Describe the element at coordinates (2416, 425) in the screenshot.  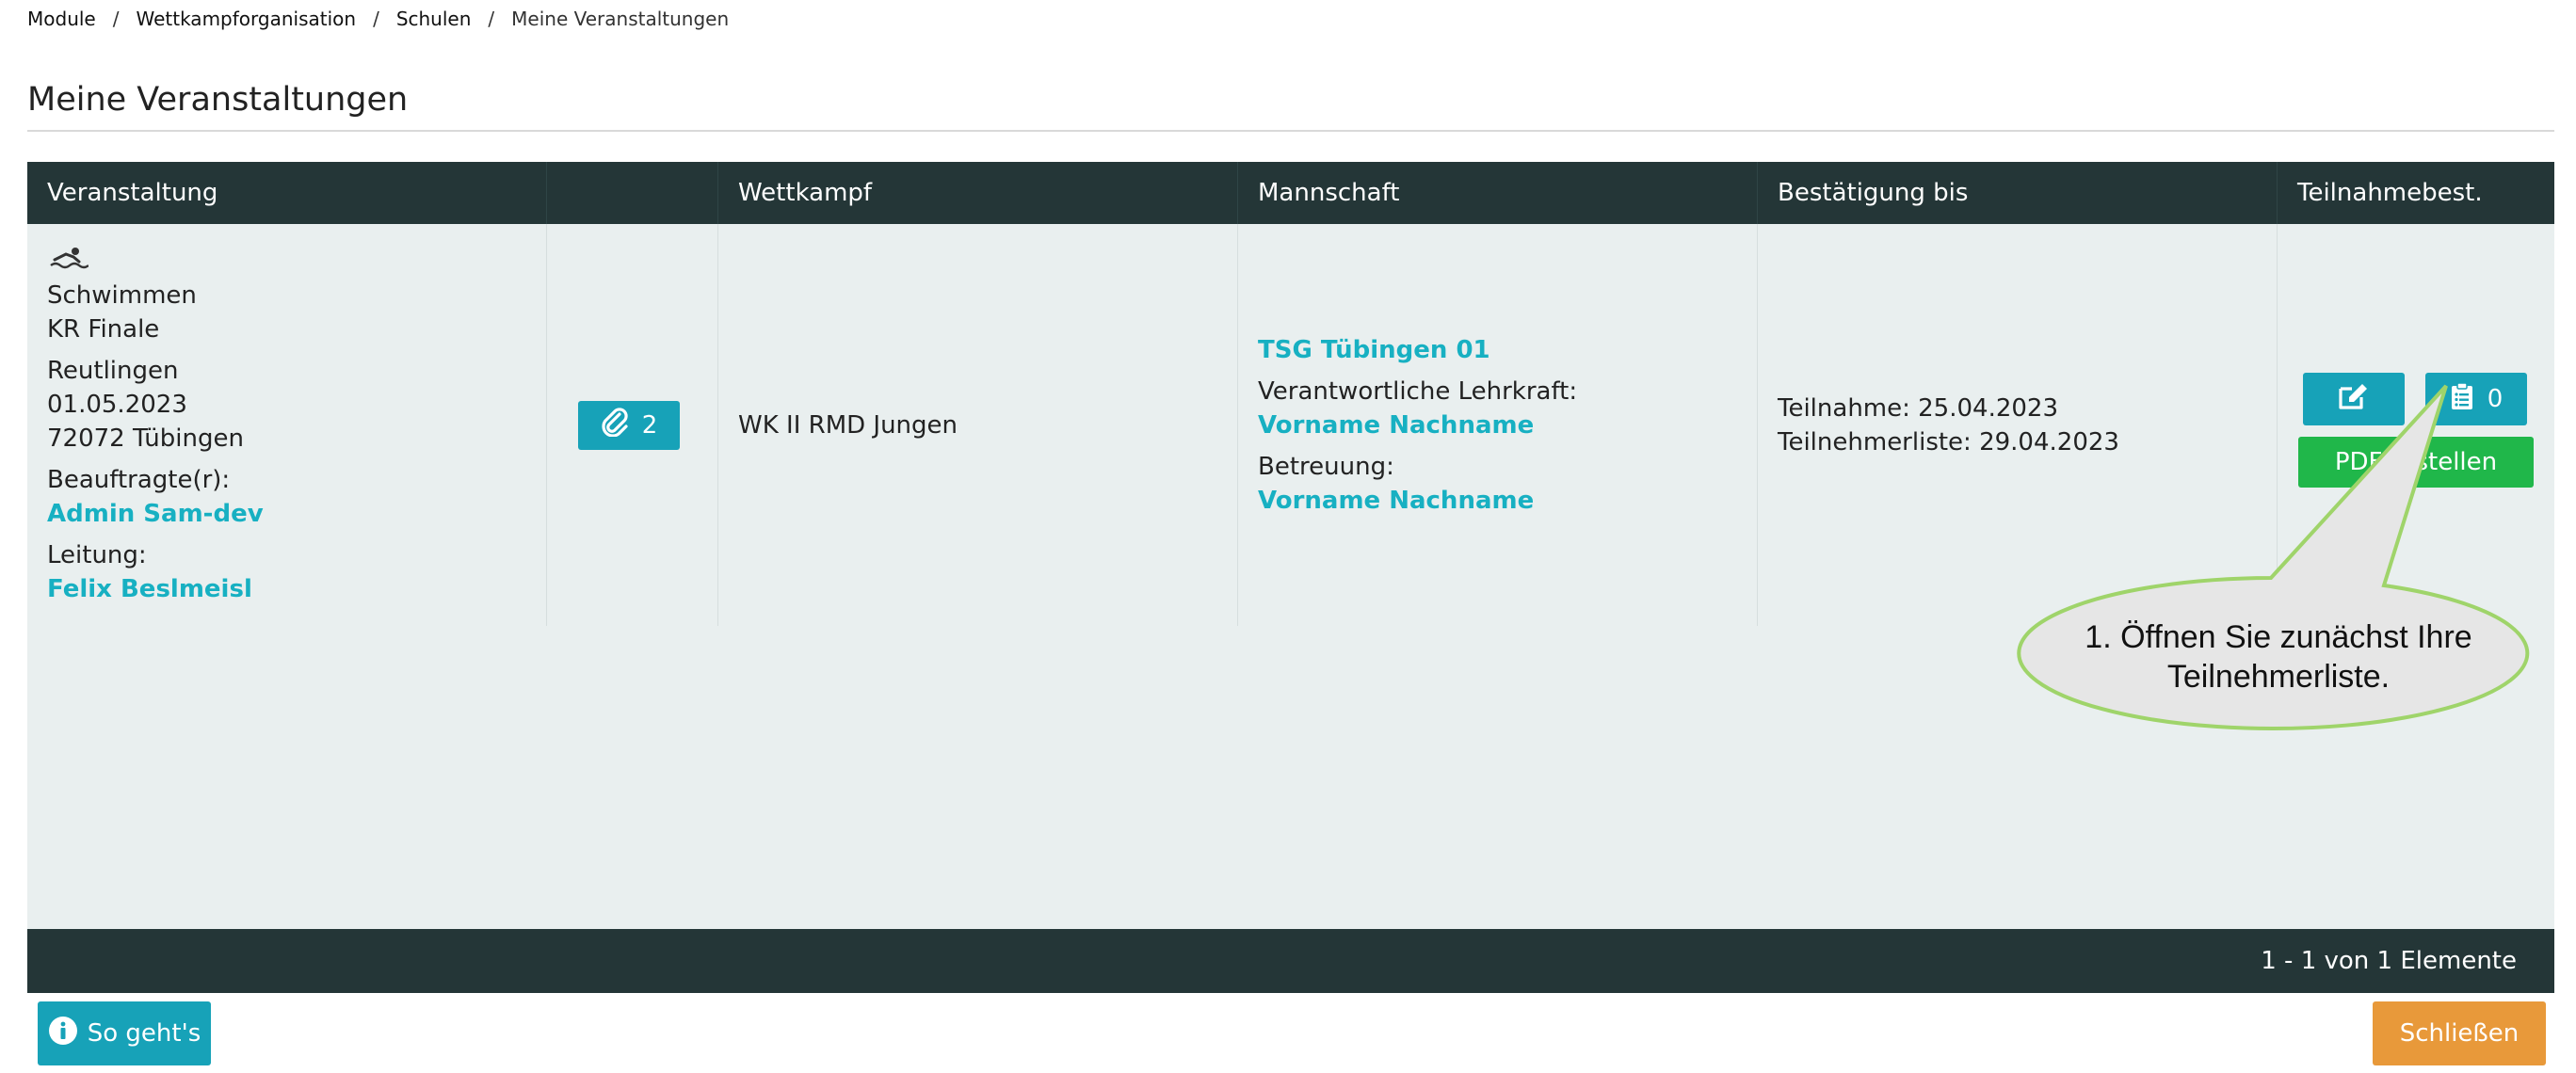
I see `cell-teilnahmebest: 0 PDF erstellen` at that location.